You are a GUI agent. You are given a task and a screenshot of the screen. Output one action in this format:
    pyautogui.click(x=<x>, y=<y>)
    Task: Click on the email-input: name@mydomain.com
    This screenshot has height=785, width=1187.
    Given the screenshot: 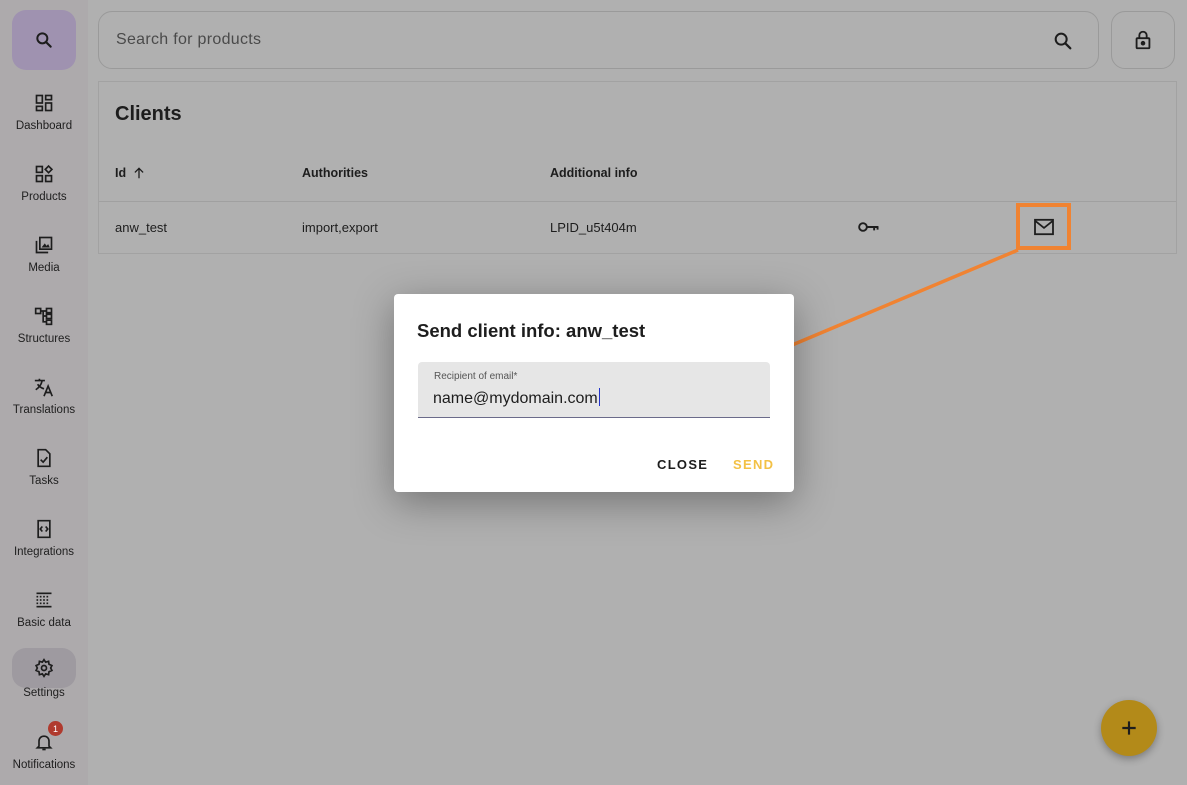 What is the action you would take?
    pyautogui.click(x=516, y=398)
    